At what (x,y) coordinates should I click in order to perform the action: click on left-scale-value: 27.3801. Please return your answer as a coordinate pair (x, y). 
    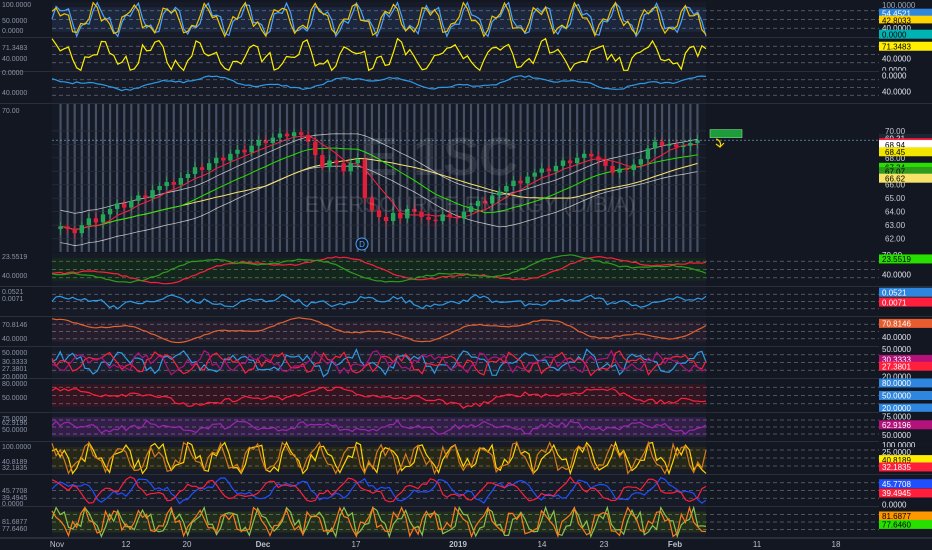
    Looking at the image, I should click on (14, 369).